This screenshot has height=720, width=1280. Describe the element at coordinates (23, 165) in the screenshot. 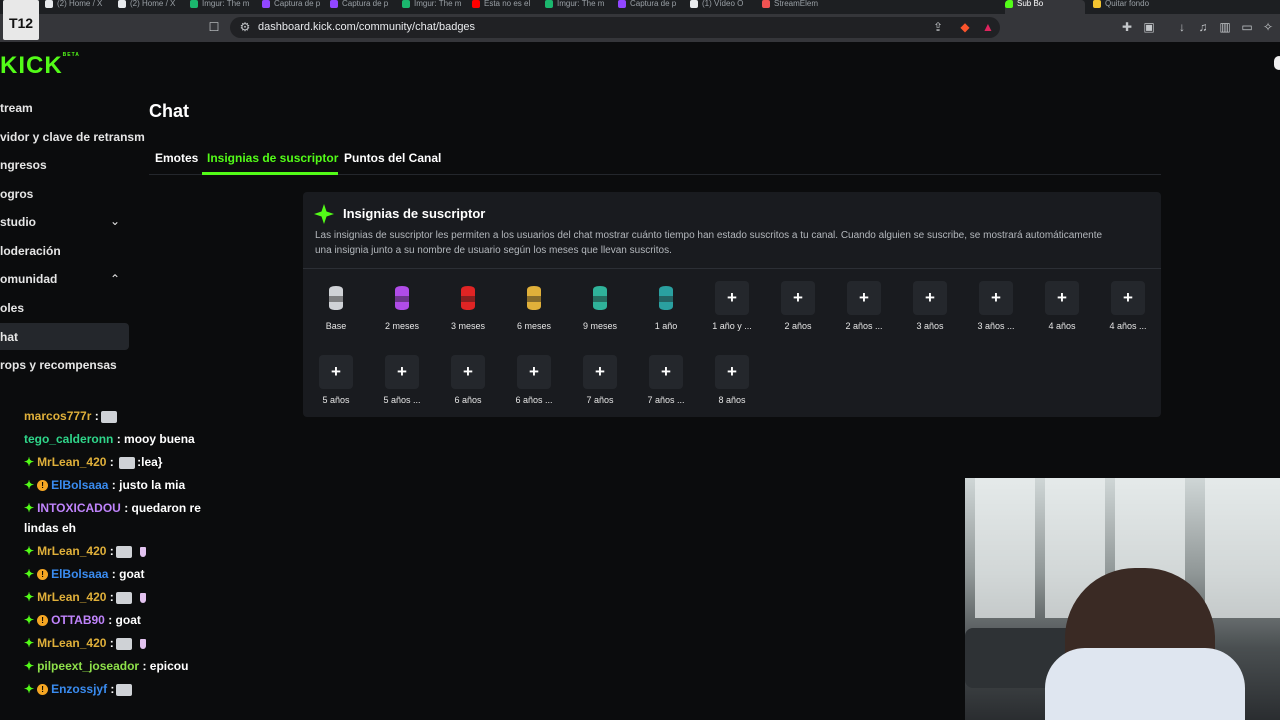

I see `sidebar-item-income: ngresos` at that location.